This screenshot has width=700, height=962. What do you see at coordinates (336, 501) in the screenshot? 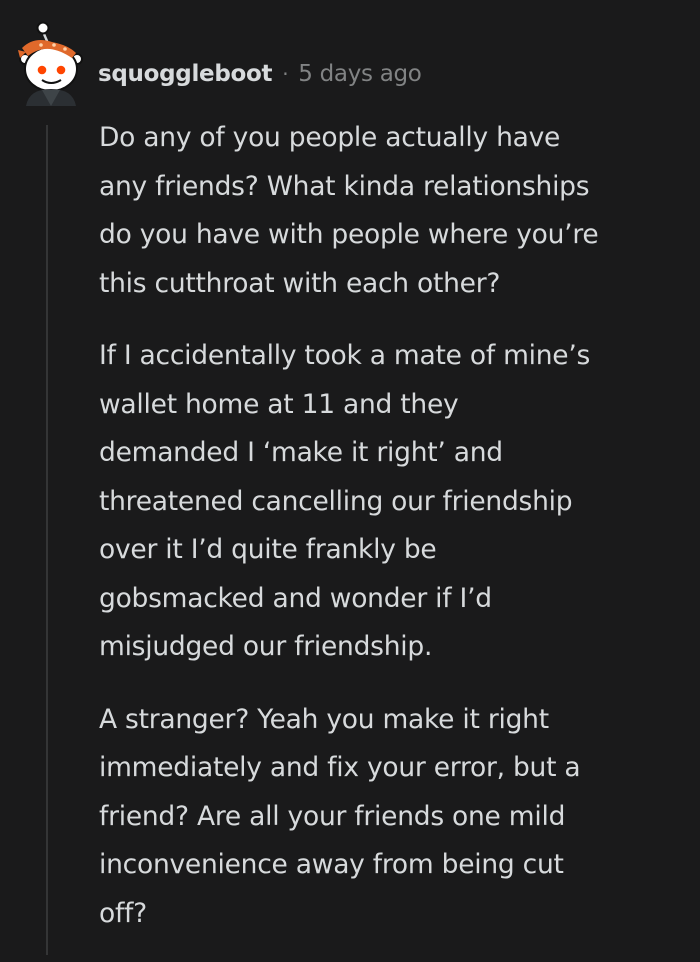
I see `comment-line: threatened cancelling our friendship` at bounding box center [336, 501].